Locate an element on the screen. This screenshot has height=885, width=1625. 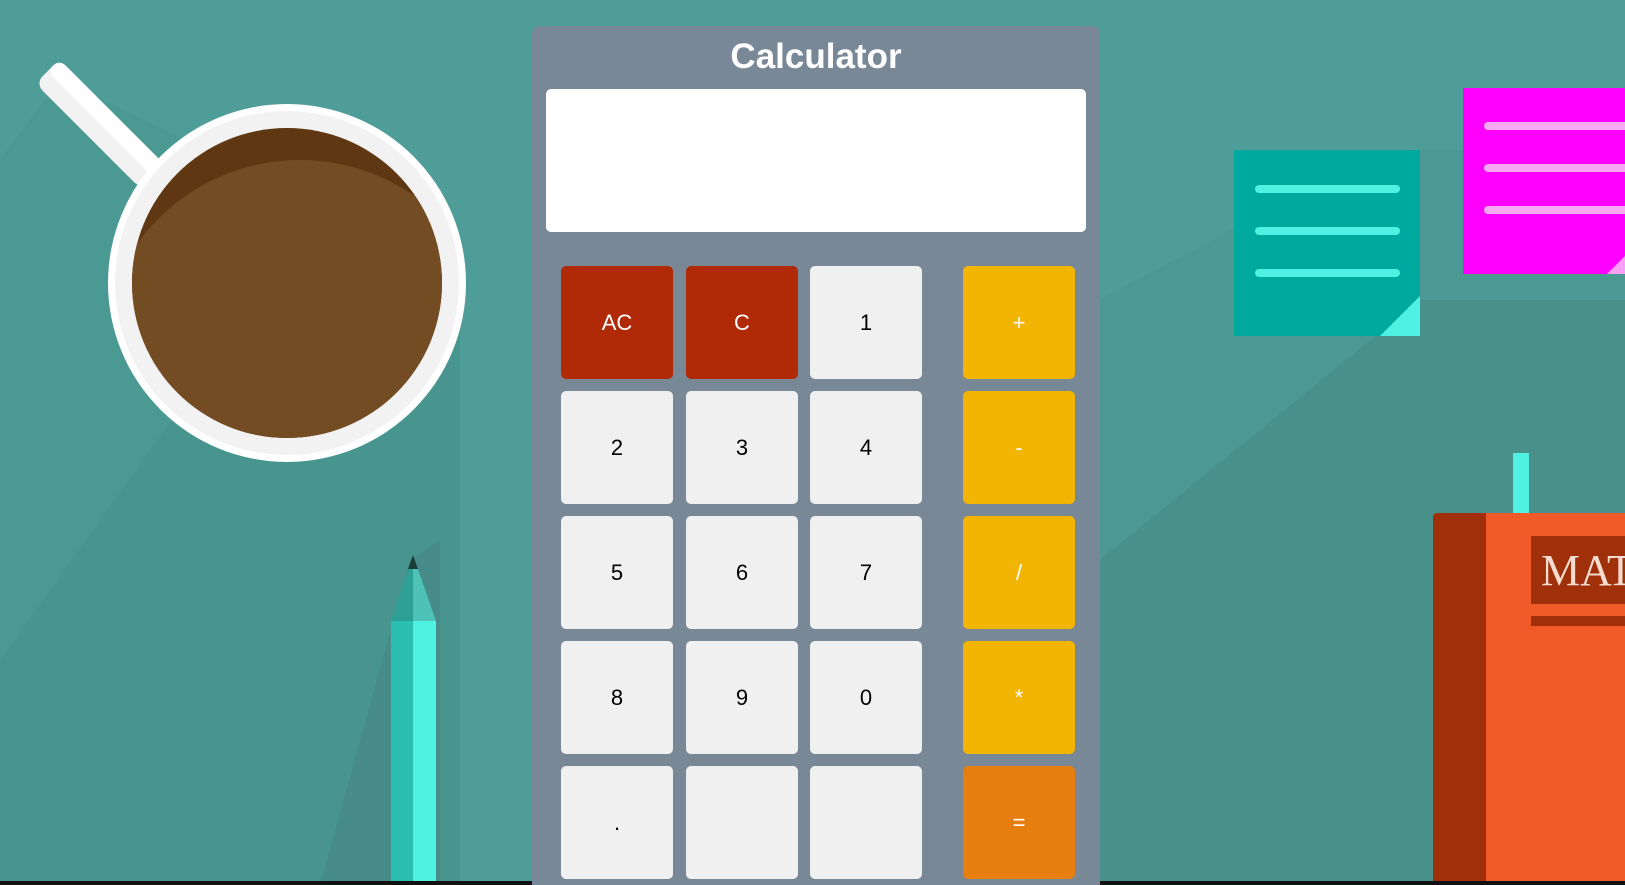
divide-button: / is located at coordinates (1019, 572).